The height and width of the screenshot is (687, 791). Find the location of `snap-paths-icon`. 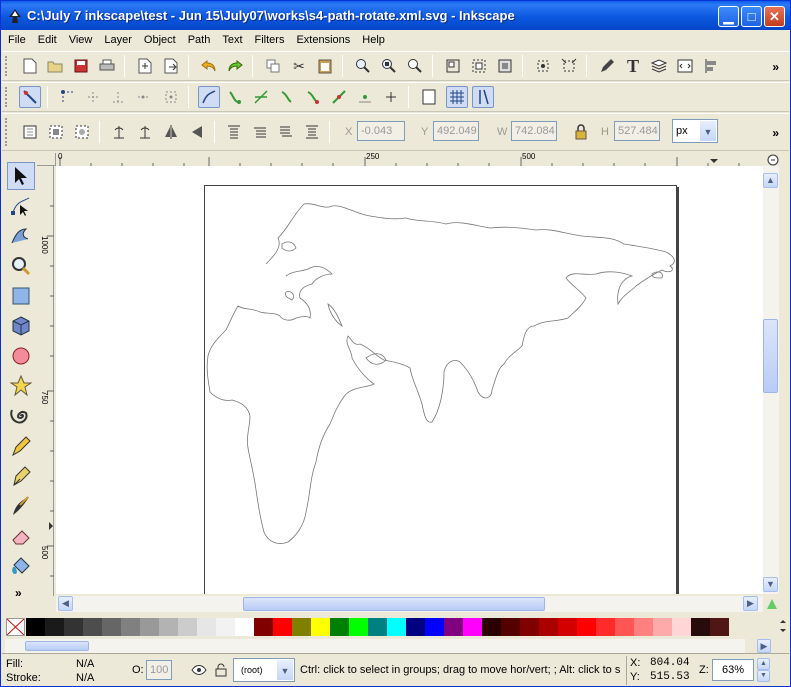

snap-paths-icon is located at coordinates (235, 97).